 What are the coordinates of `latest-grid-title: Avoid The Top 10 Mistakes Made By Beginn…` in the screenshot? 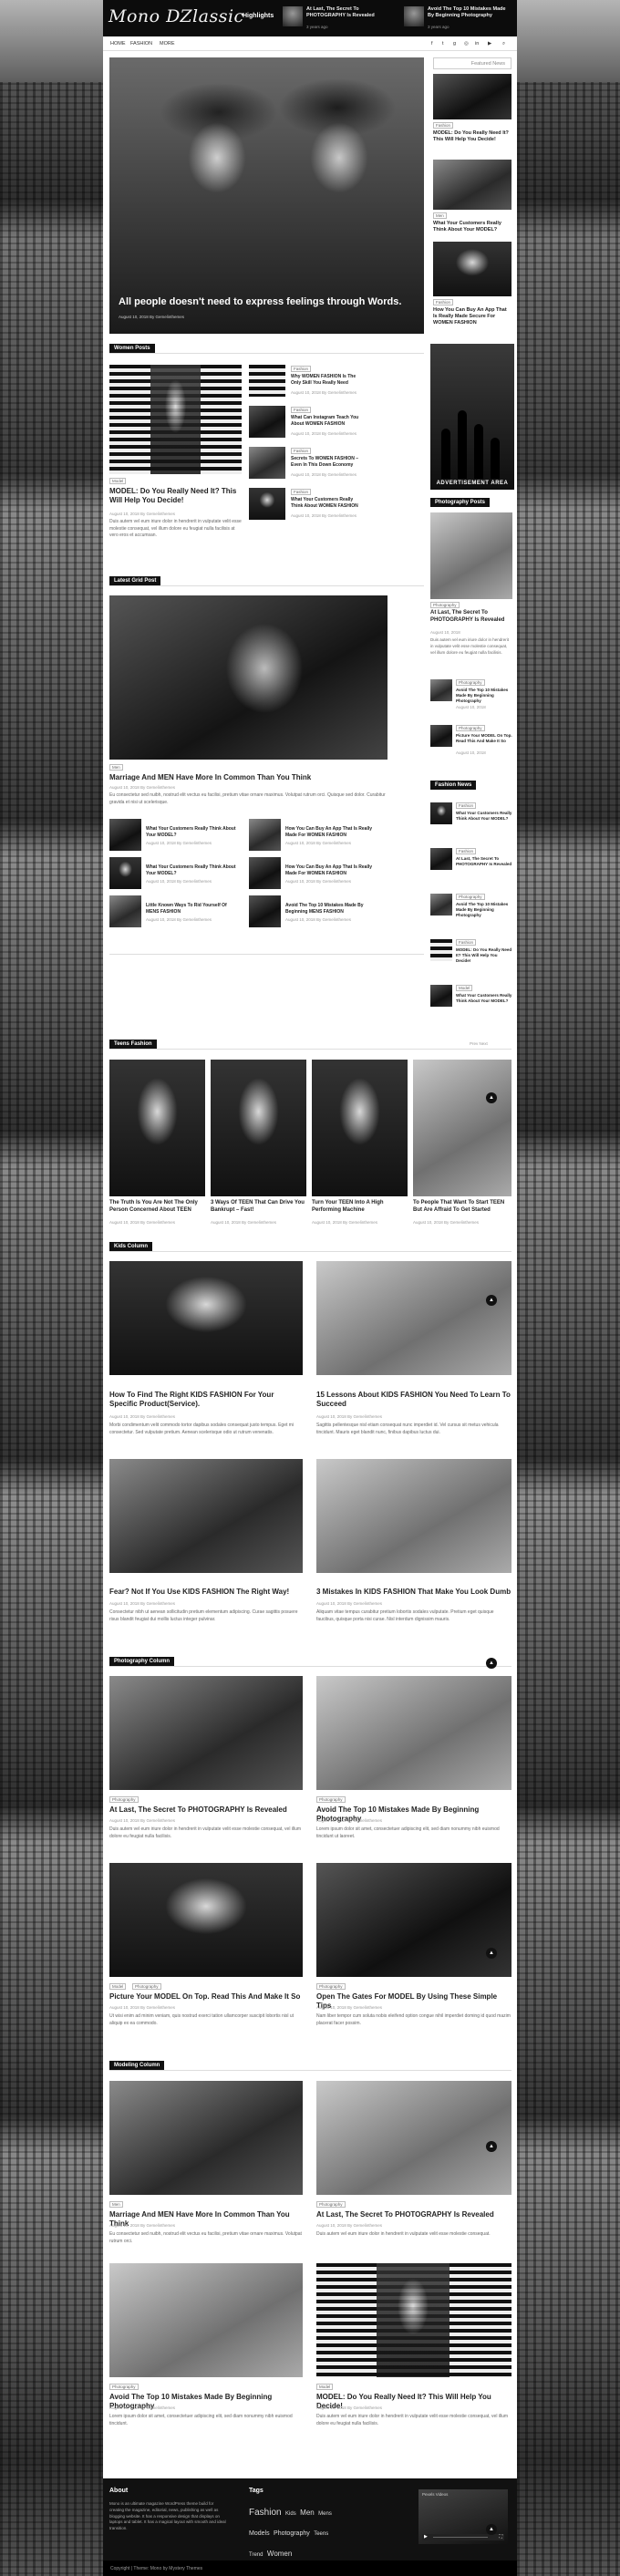 It's located at (331, 909).